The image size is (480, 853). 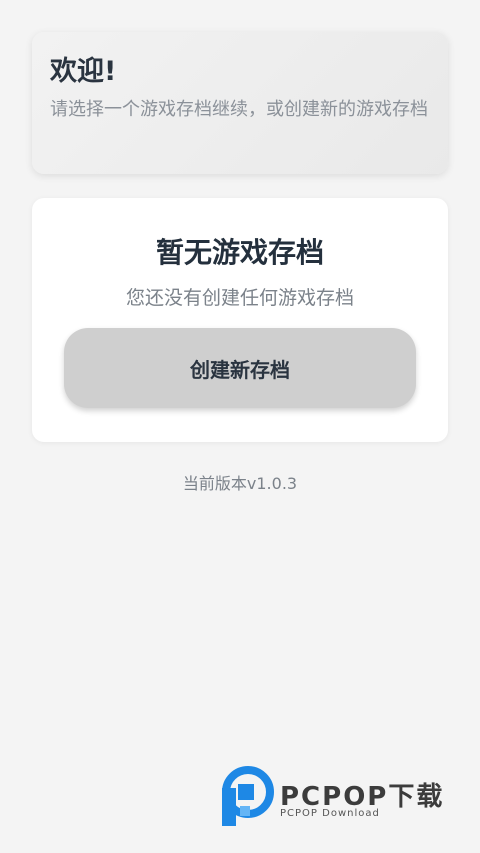 What do you see at coordinates (330, 813) in the screenshot?
I see `watermark-tagline: PCPOP Download` at bounding box center [330, 813].